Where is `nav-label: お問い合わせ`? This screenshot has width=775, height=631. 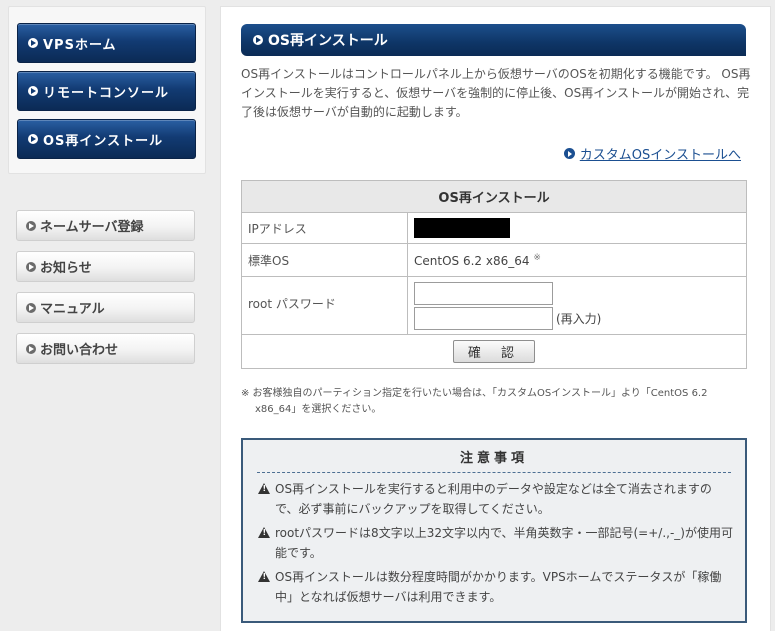
nav-label: お問い合わせ is located at coordinates (79, 350).